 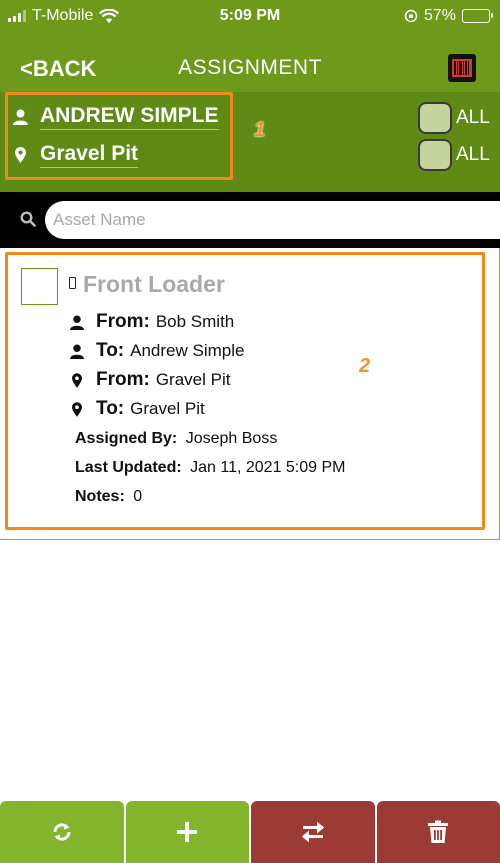 I want to click on add-button, so click(x=187, y=832).